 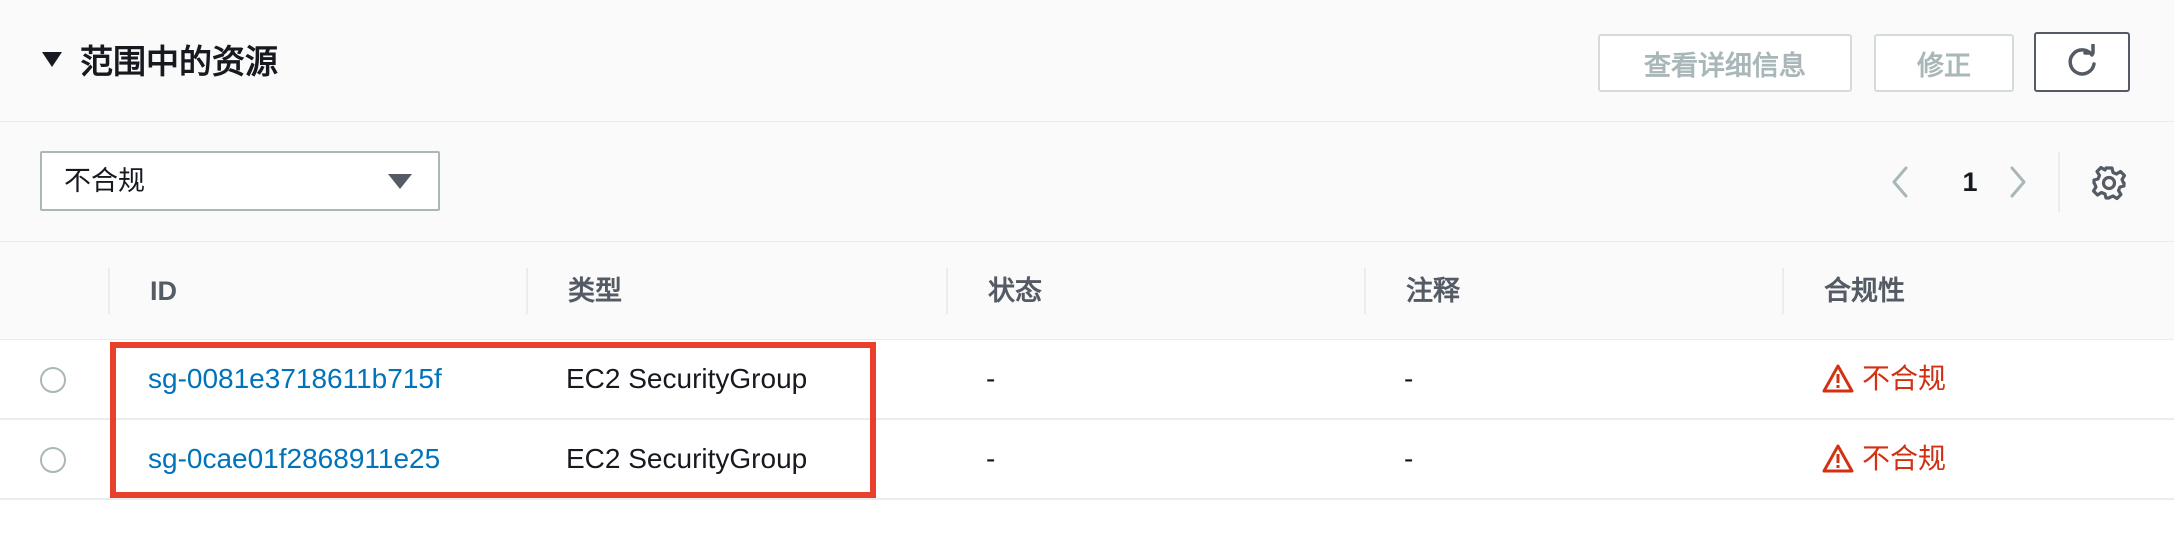 I want to click on column-header-compliance: 合规性, so click(x=1864, y=291).